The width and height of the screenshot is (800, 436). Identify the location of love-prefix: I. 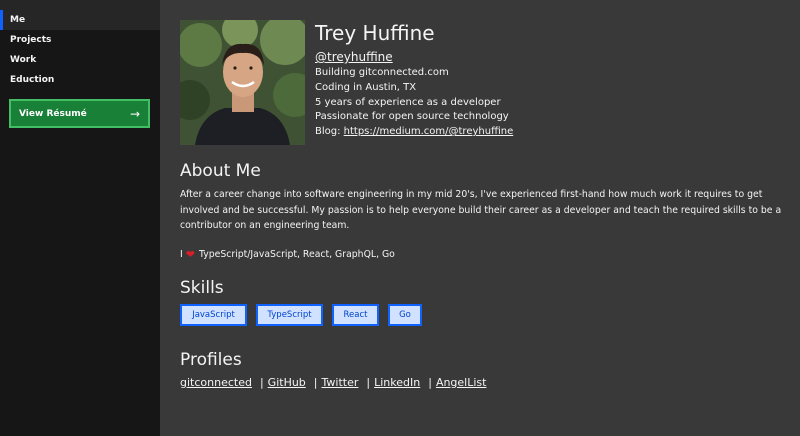
(181, 254).